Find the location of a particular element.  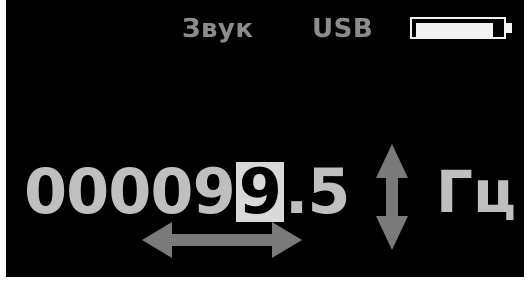

frequency-digit-selected: 9 is located at coordinates (259, 192).